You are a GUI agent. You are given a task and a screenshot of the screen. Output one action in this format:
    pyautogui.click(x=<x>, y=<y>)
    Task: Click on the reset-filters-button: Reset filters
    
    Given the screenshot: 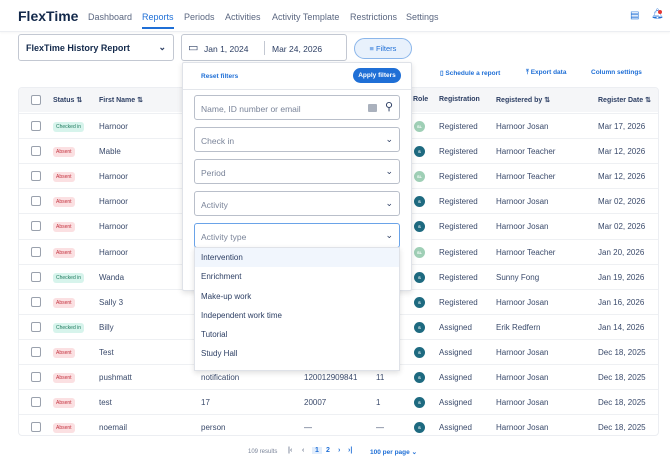 What is the action you would take?
    pyautogui.click(x=219, y=76)
    